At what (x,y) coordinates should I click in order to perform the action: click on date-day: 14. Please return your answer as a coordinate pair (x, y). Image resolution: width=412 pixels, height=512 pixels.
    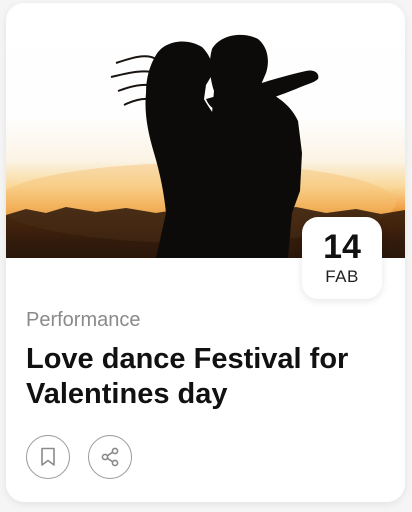
    Looking at the image, I should click on (342, 247).